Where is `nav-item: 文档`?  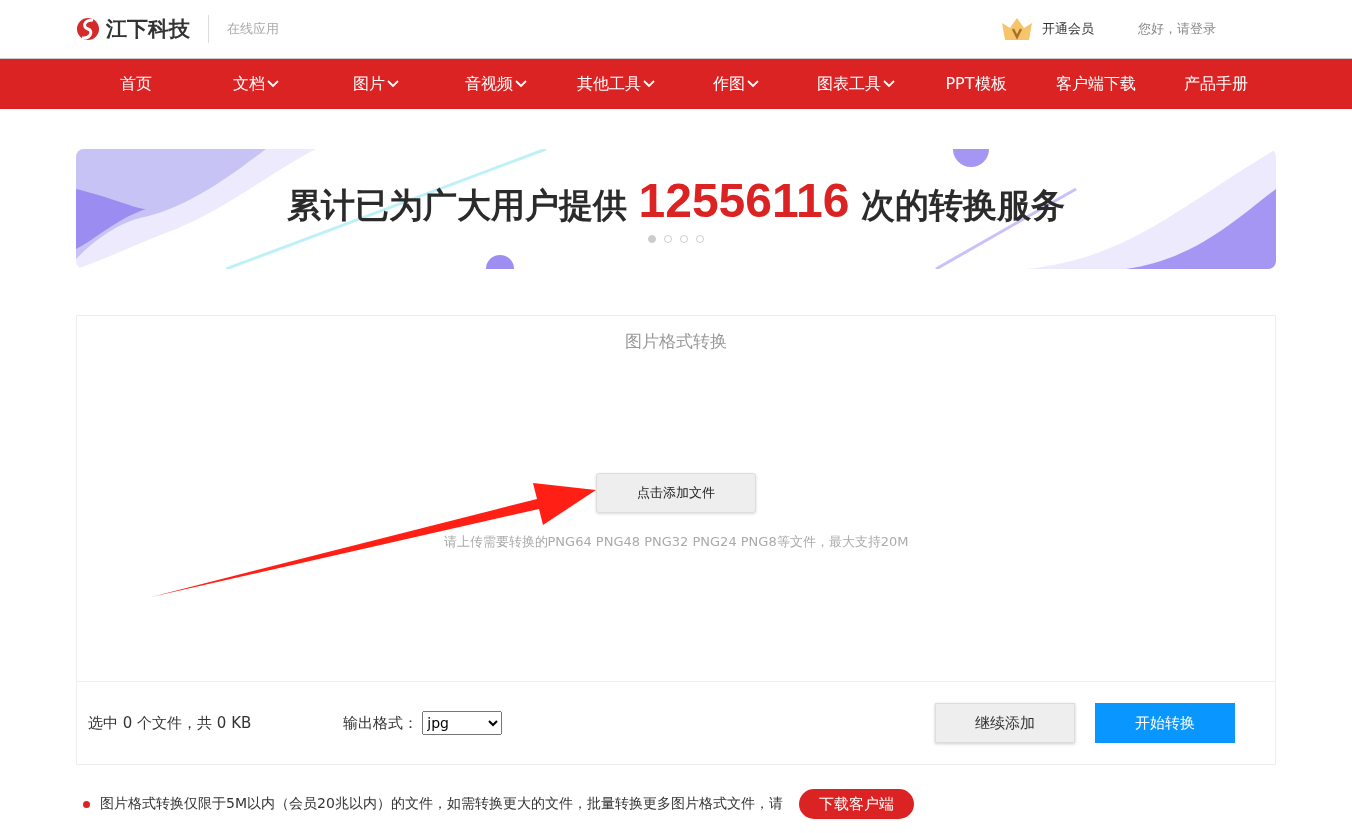
nav-item: 文档 is located at coordinates (256, 84).